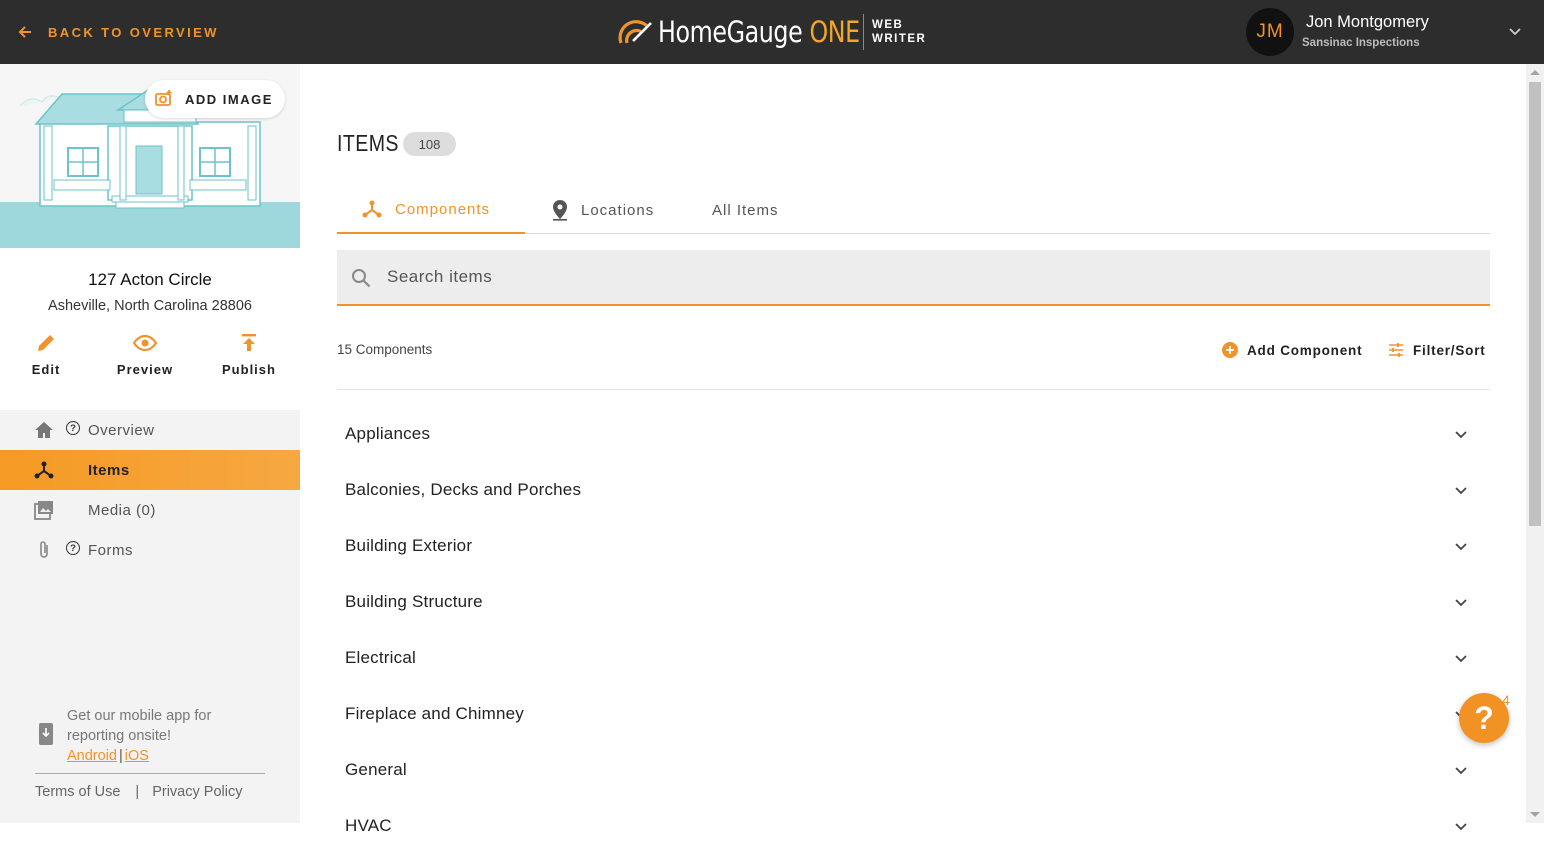 This screenshot has width=1544, height=853. Describe the element at coordinates (150, 773) in the screenshot. I see `footer-divider` at that location.